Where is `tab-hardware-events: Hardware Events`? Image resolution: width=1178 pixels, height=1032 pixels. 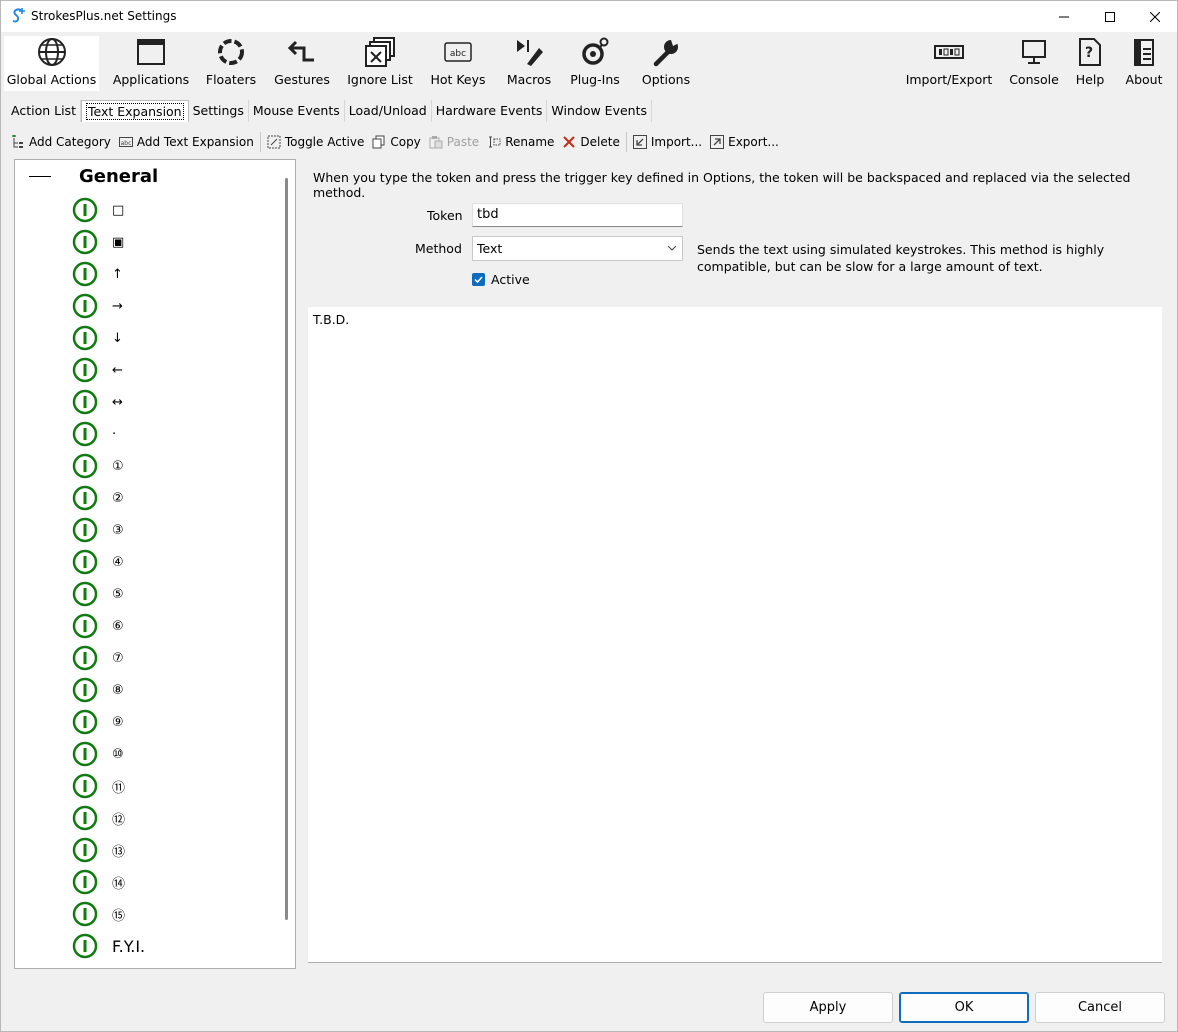 tab-hardware-events: Hardware Events is located at coordinates (490, 111).